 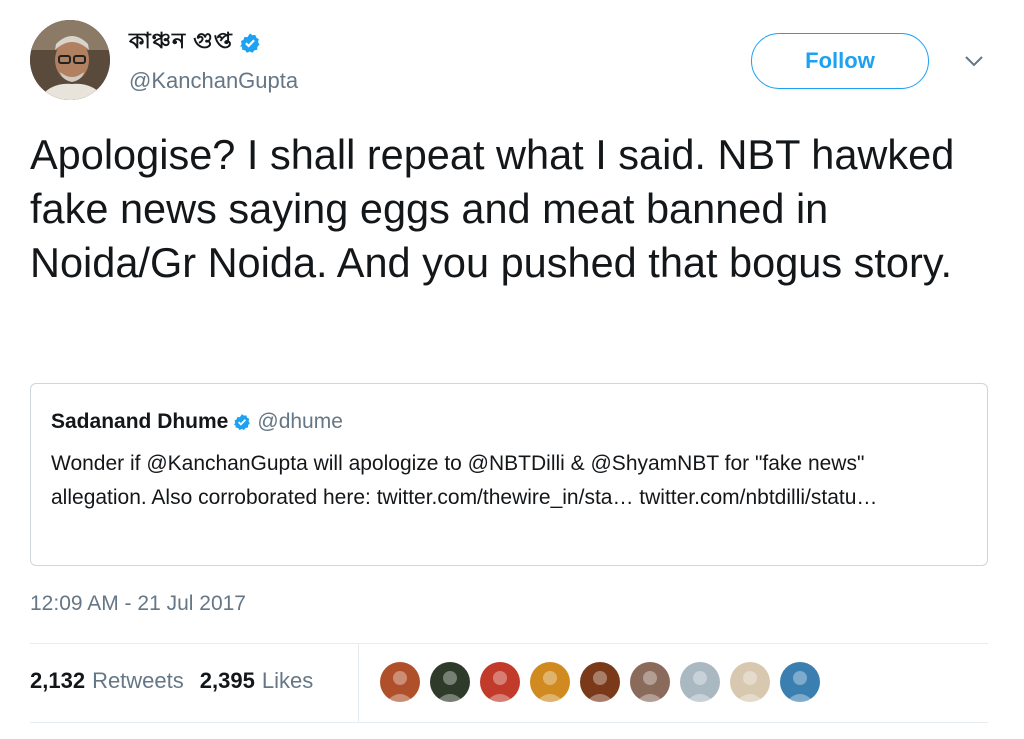 What do you see at coordinates (140, 421) in the screenshot?
I see `quoted-author-name: Sadanand Dhume` at bounding box center [140, 421].